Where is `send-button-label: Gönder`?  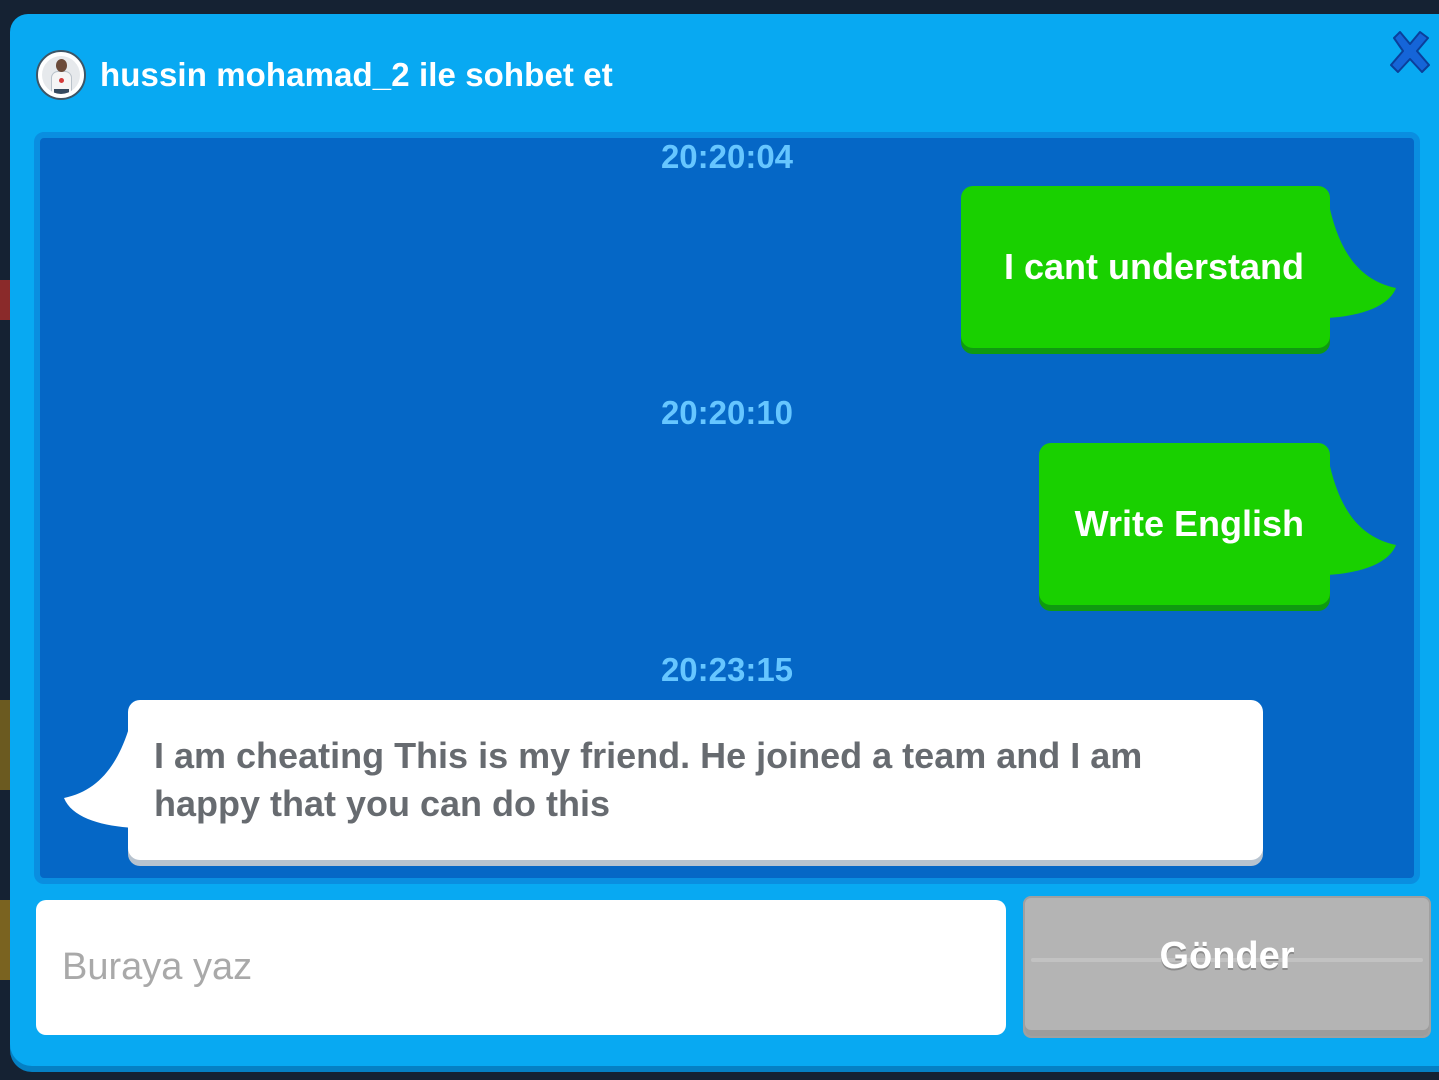
send-button-label: Gönder is located at coordinates (1227, 955).